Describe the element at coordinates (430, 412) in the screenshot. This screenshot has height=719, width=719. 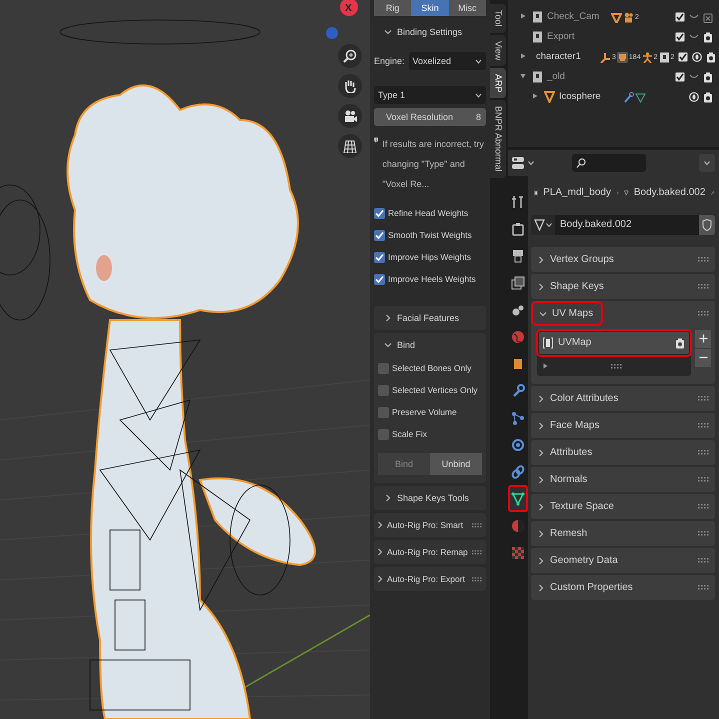
I see `checkbox-option: Preserve Volume` at that location.